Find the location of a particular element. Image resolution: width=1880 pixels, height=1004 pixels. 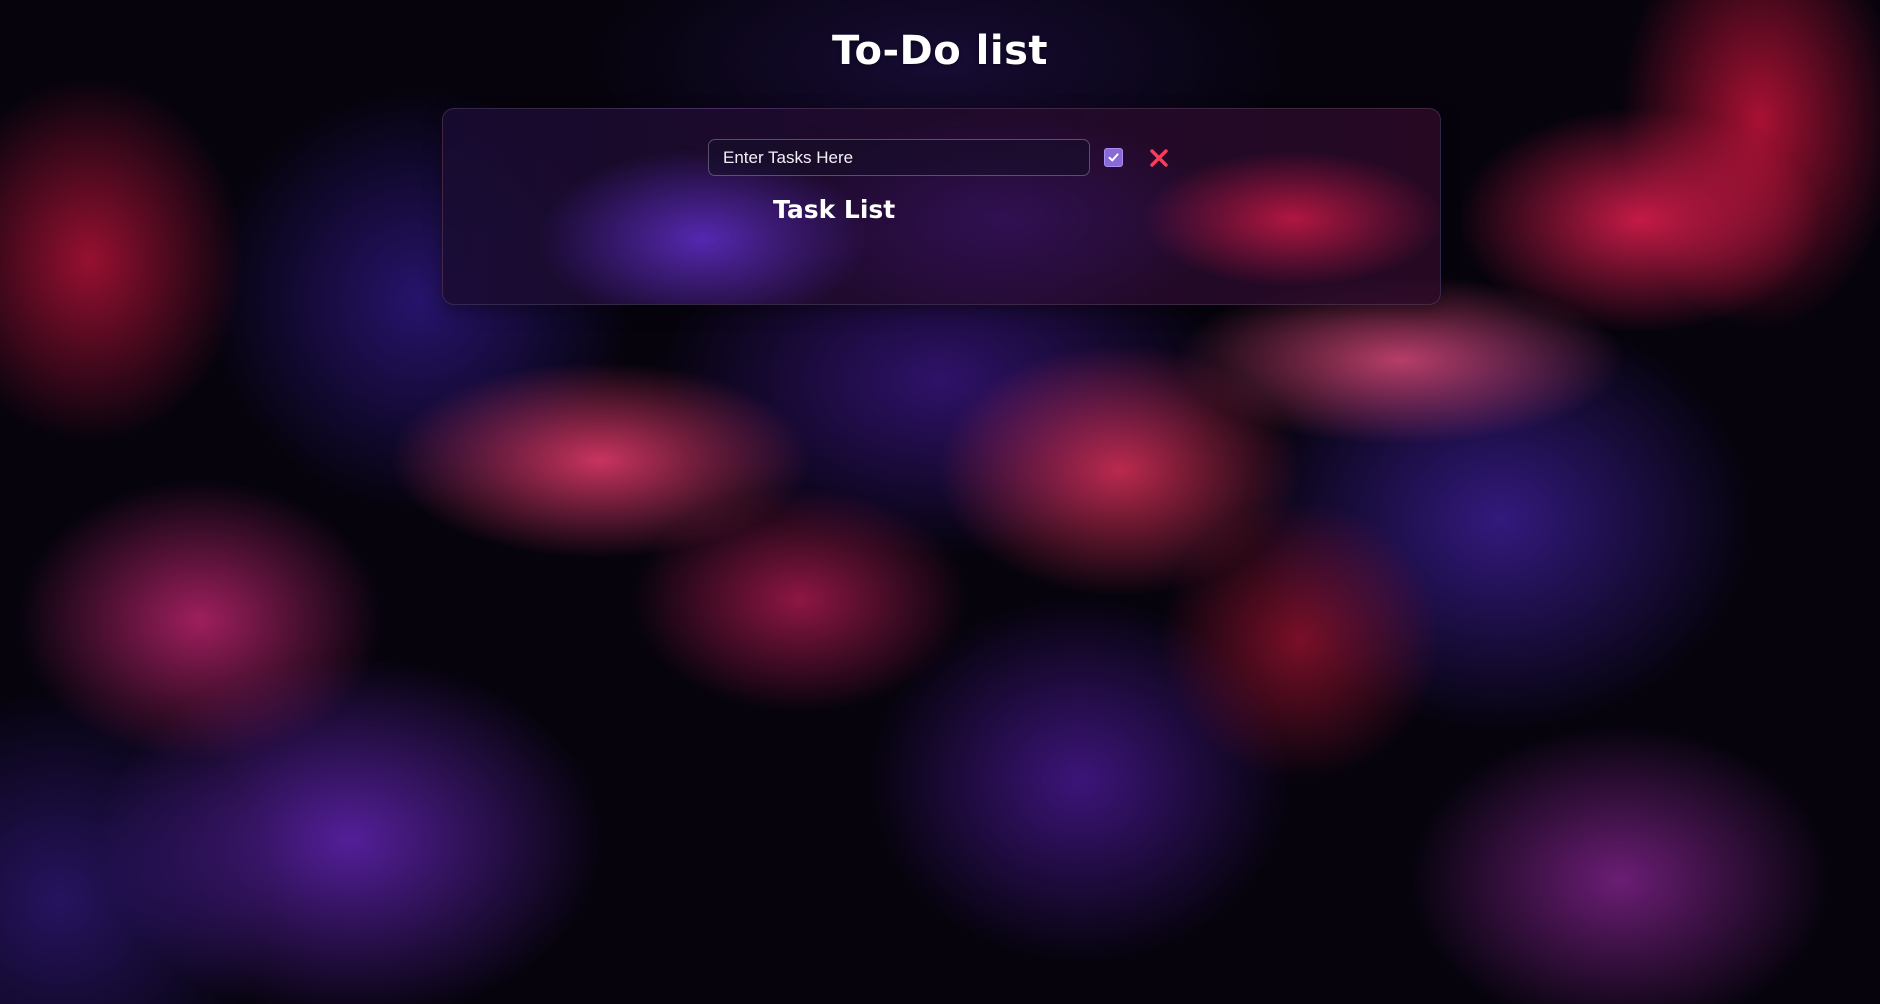

todo-card: Task List is located at coordinates (941, 206).